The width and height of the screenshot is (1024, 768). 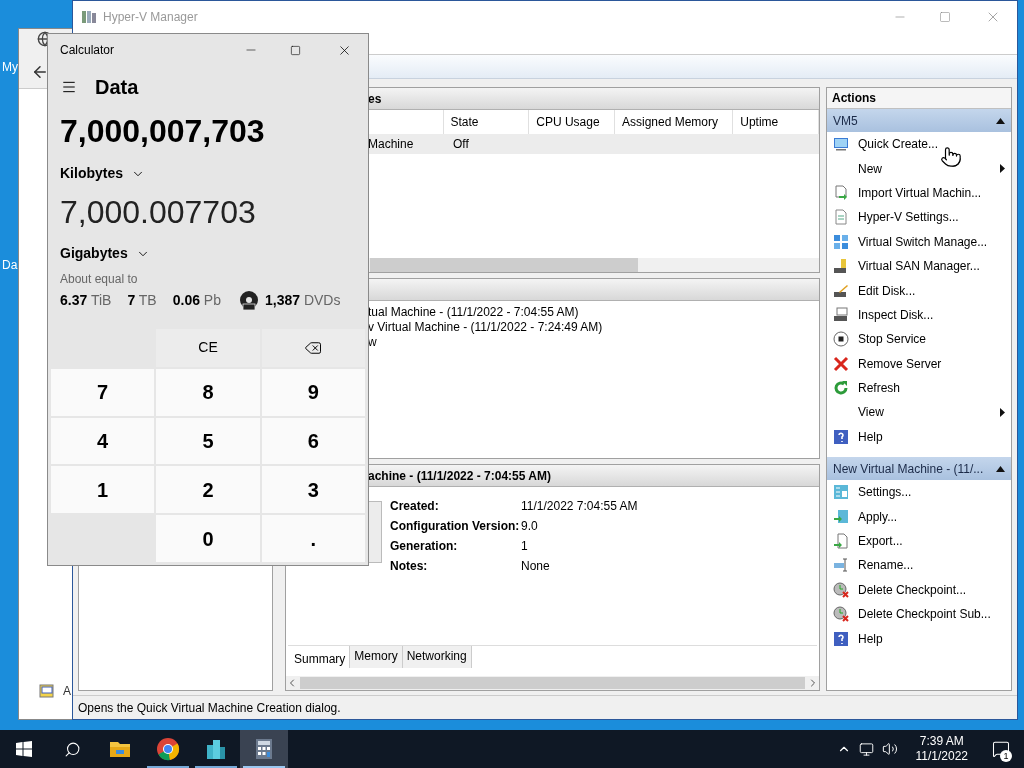 What do you see at coordinates (117, 87) in the screenshot?
I see `mode-title: Data` at bounding box center [117, 87].